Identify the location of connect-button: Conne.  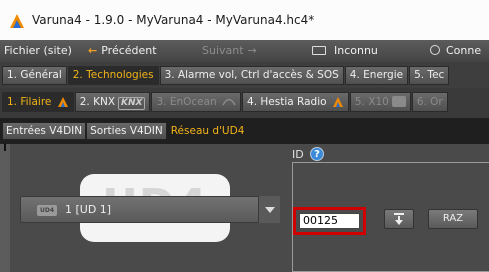
(455, 50).